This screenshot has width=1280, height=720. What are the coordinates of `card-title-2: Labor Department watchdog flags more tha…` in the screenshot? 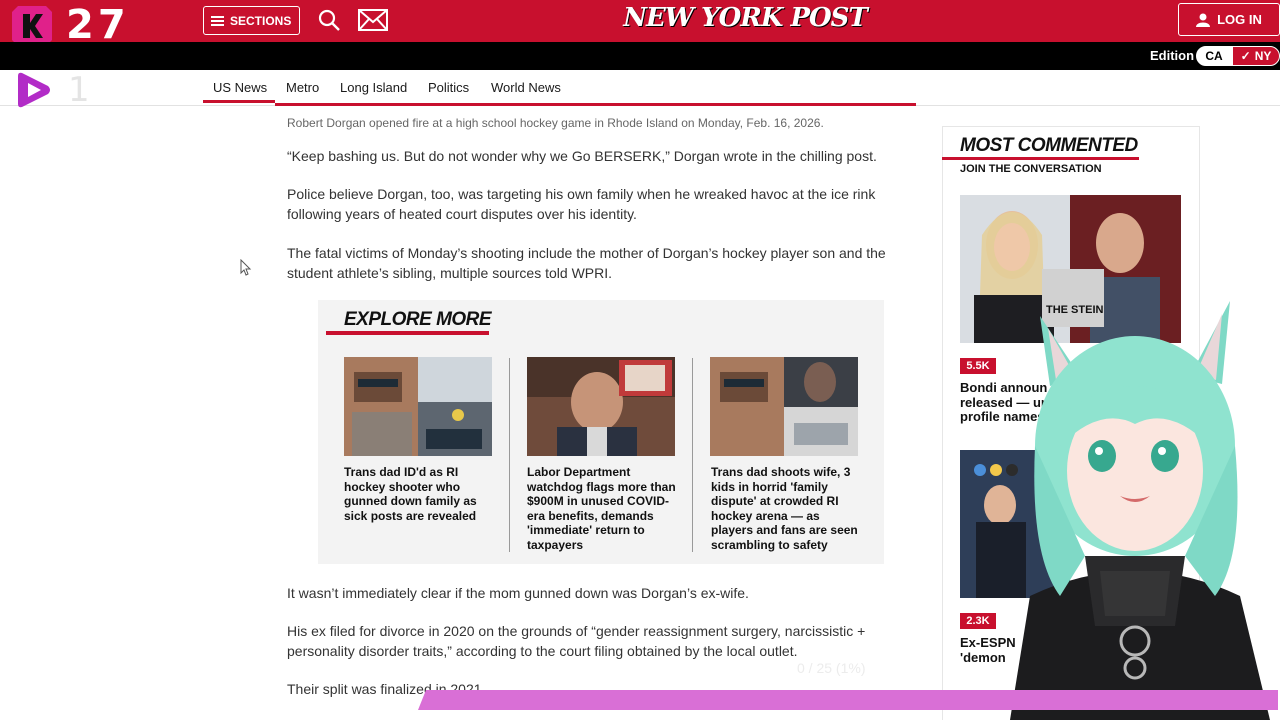 It's located at (602, 508).